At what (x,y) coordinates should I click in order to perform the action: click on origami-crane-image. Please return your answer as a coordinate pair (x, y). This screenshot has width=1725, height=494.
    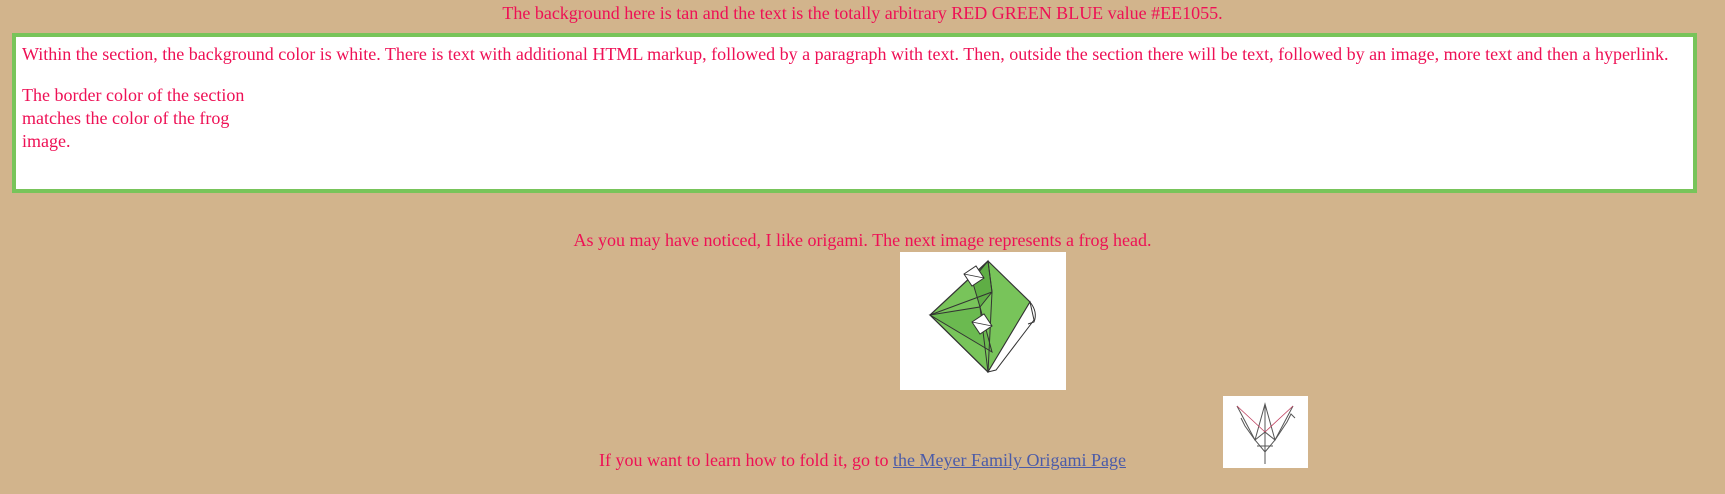
    Looking at the image, I should click on (1265, 432).